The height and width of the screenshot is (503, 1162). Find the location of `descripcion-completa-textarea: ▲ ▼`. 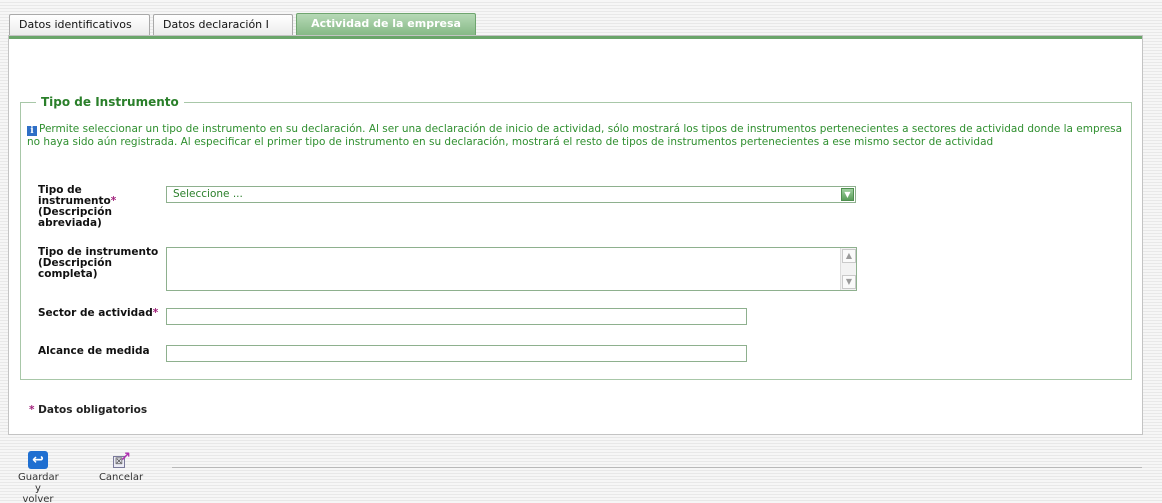

descripcion-completa-textarea: ▲ ▼ is located at coordinates (511, 269).